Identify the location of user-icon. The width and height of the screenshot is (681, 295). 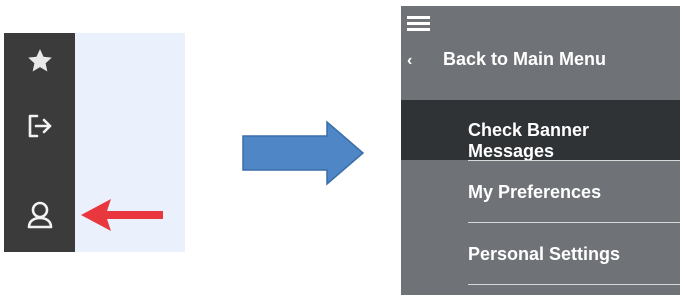
(39, 215).